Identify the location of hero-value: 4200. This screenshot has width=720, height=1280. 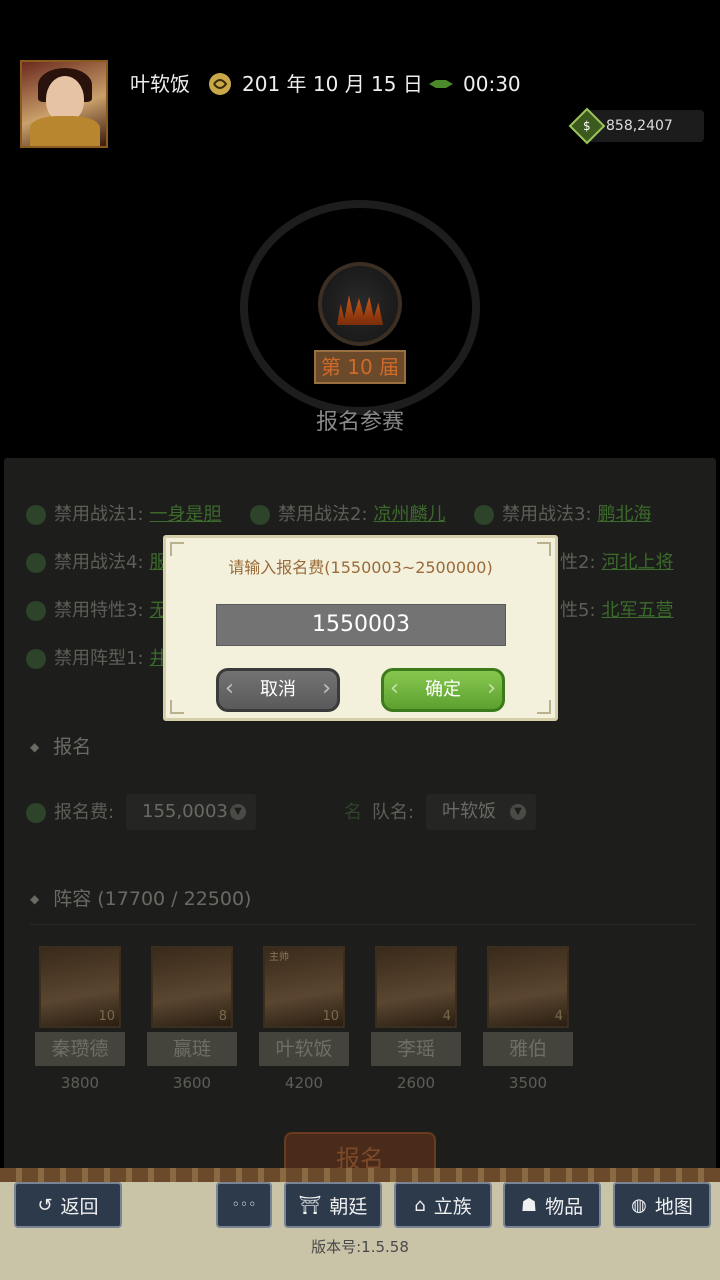
(304, 1083).